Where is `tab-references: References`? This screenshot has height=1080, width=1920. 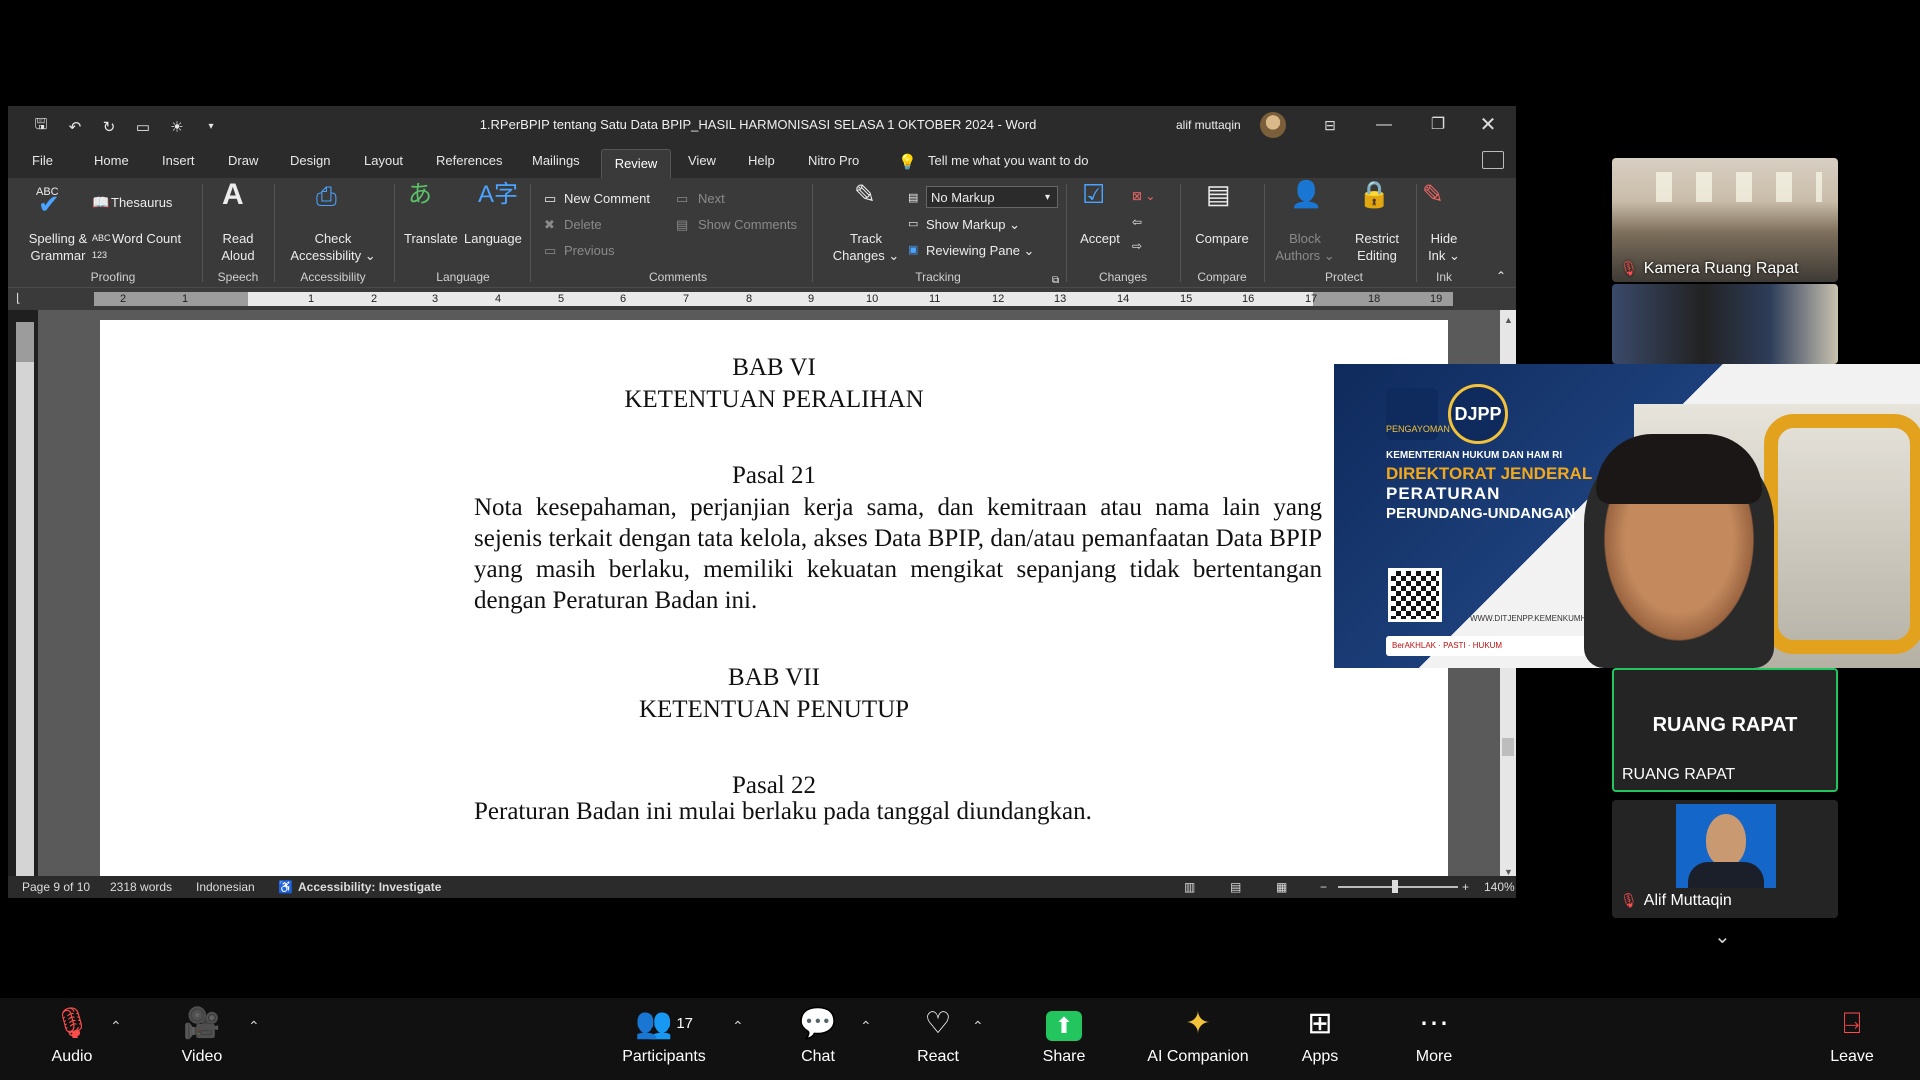
tab-references: References is located at coordinates (469, 160).